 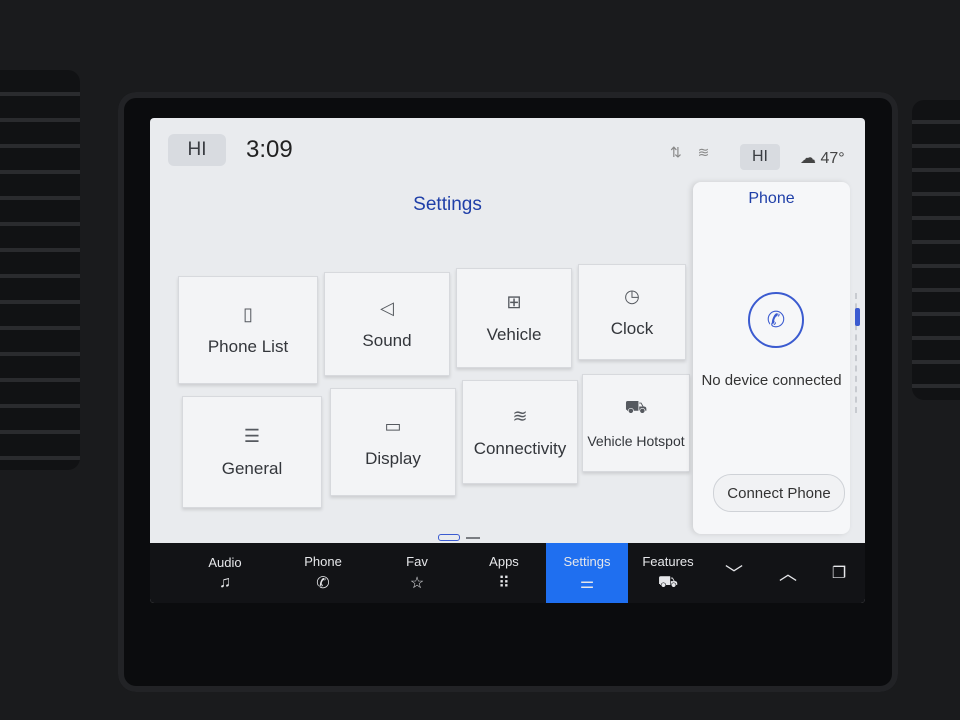 What do you see at coordinates (473, 537) in the screenshot?
I see `page-dot` at bounding box center [473, 537].